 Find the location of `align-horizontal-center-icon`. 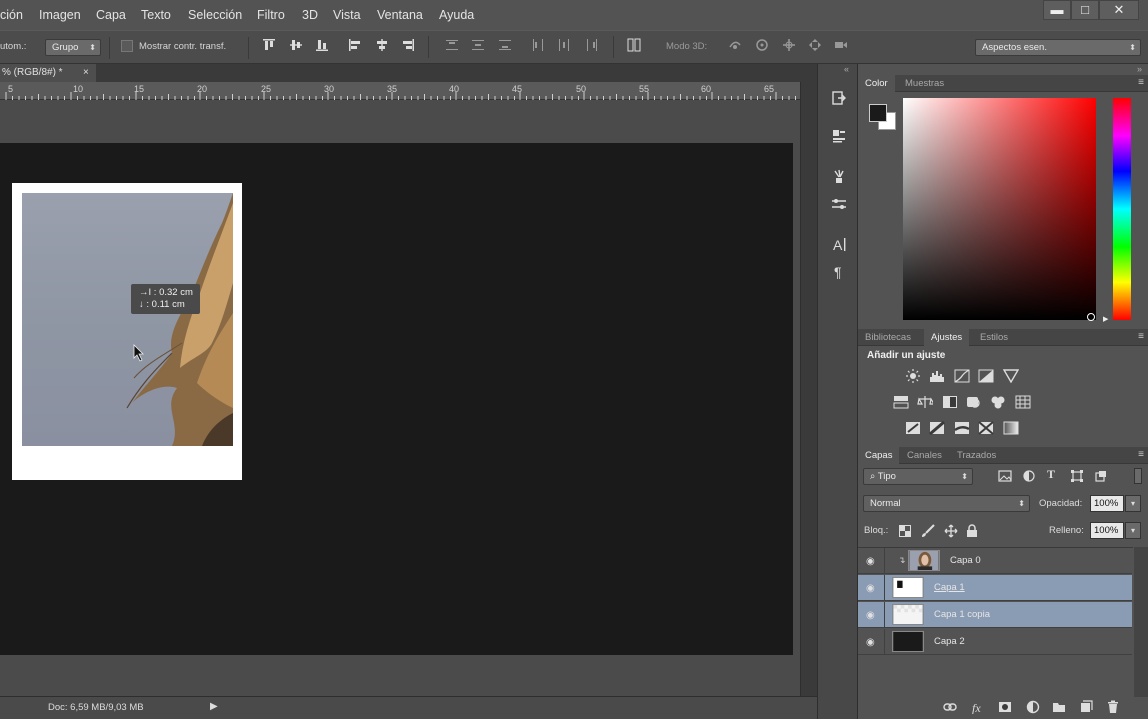

align-horizontal-center-icon is located at coordinates (382, 45).